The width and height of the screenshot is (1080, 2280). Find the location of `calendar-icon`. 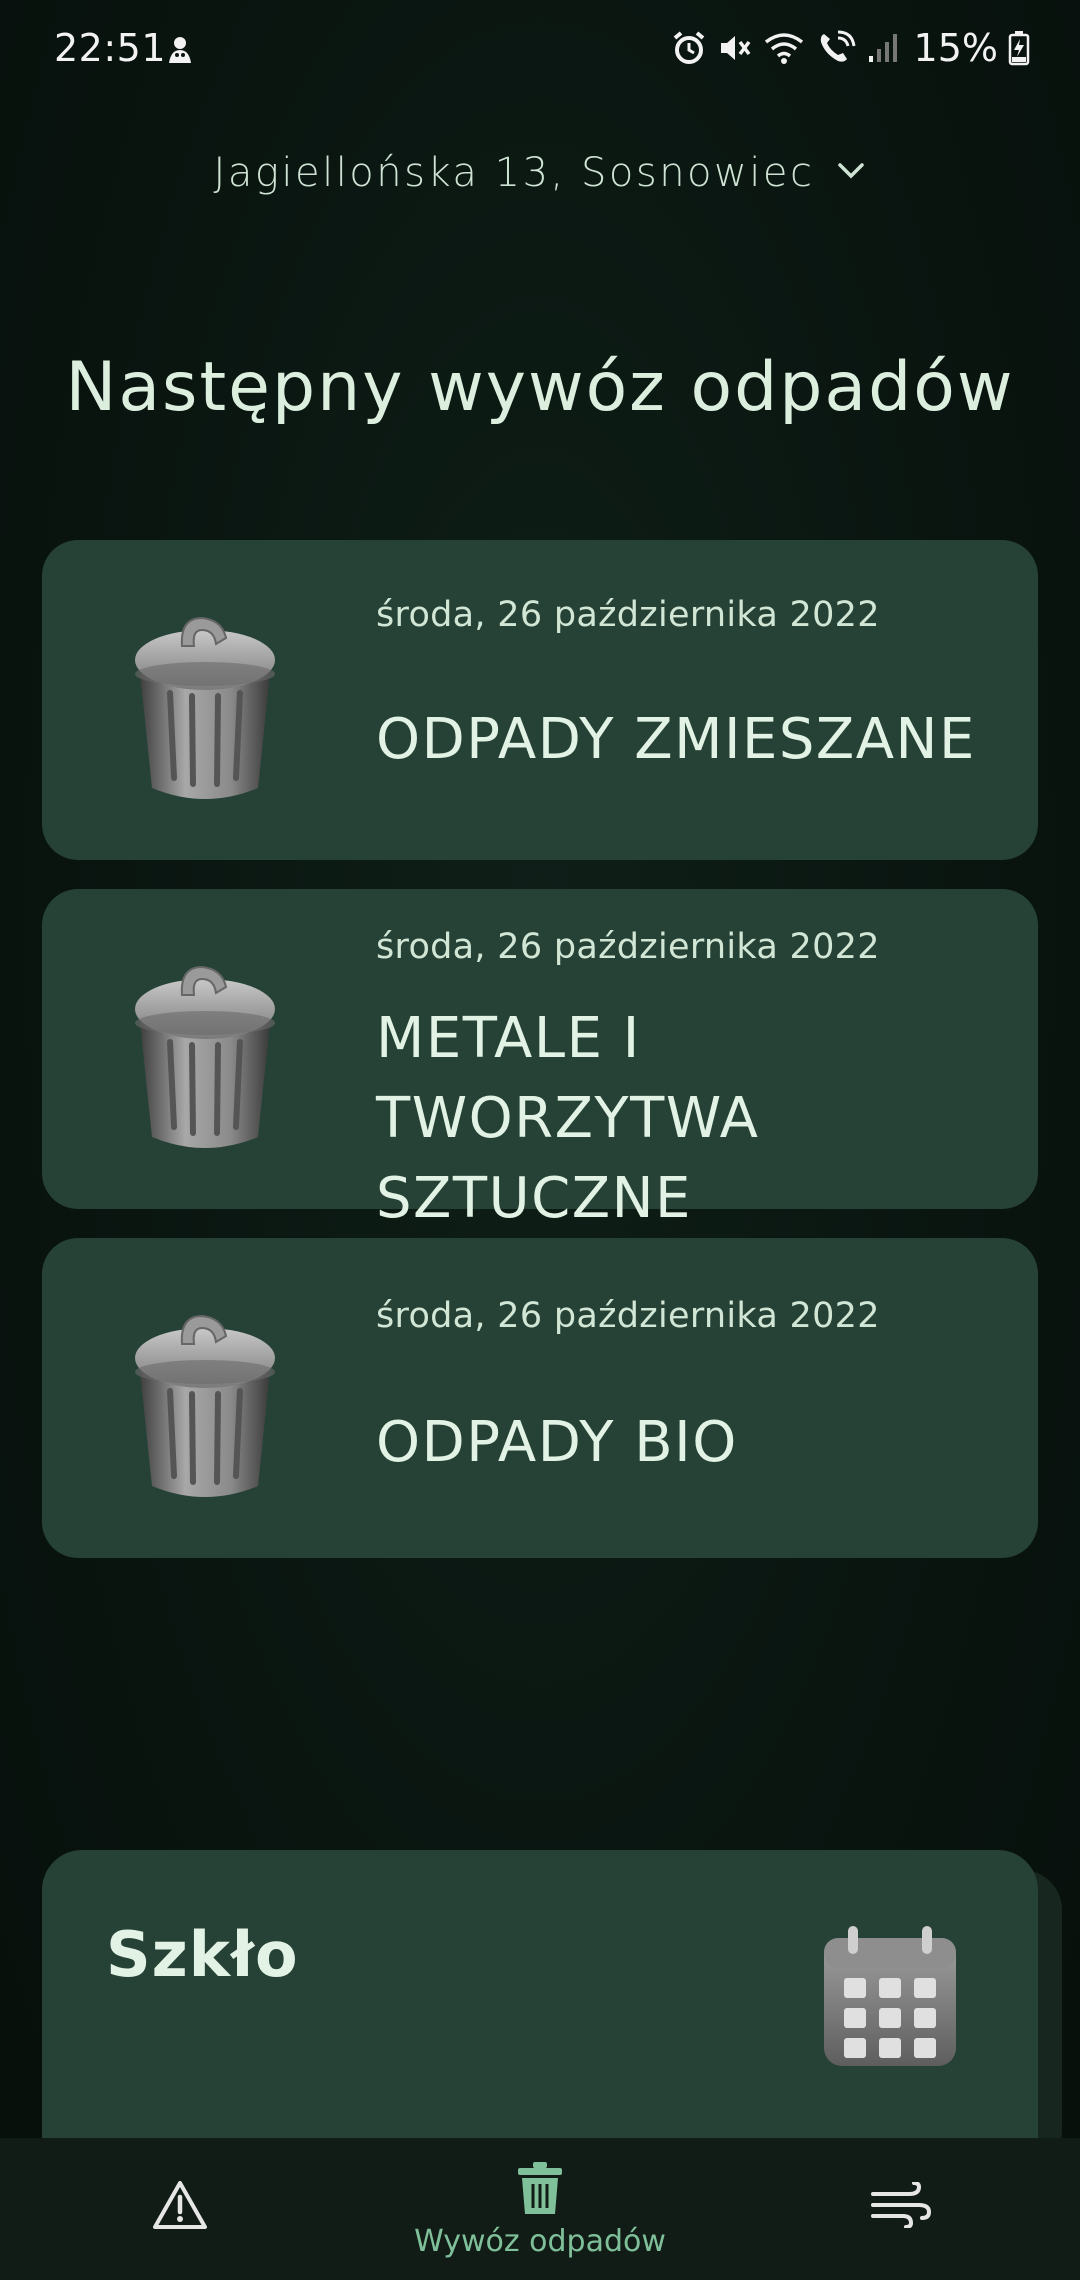

calendar-icon is located at coordinates (890, 1999).